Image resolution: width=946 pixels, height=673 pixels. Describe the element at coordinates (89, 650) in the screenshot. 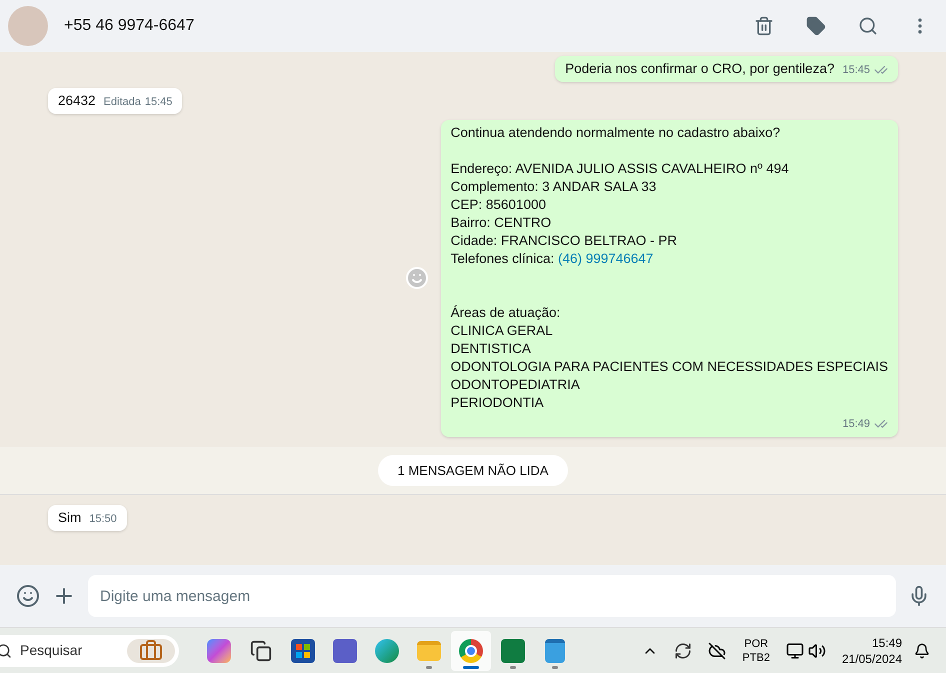

I see `taskbar-search-field: Pesquisar` at that location.